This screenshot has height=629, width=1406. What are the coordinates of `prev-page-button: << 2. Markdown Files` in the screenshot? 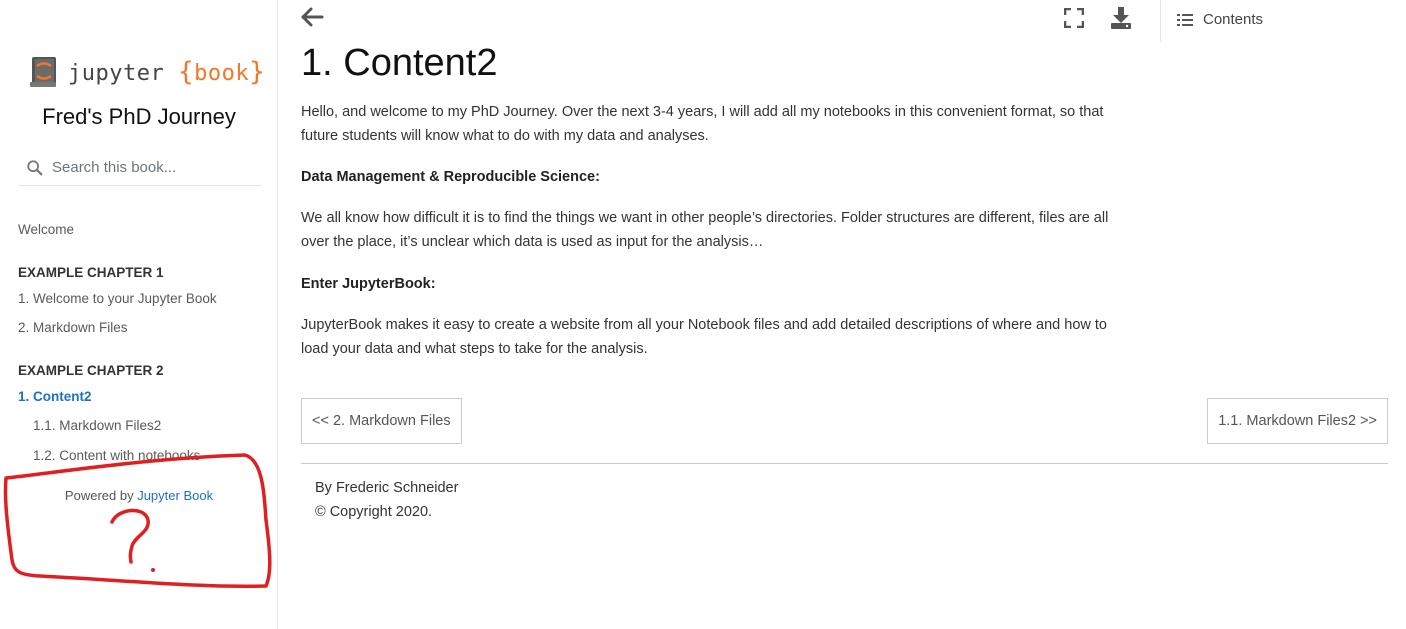 It's located at (381, 421).